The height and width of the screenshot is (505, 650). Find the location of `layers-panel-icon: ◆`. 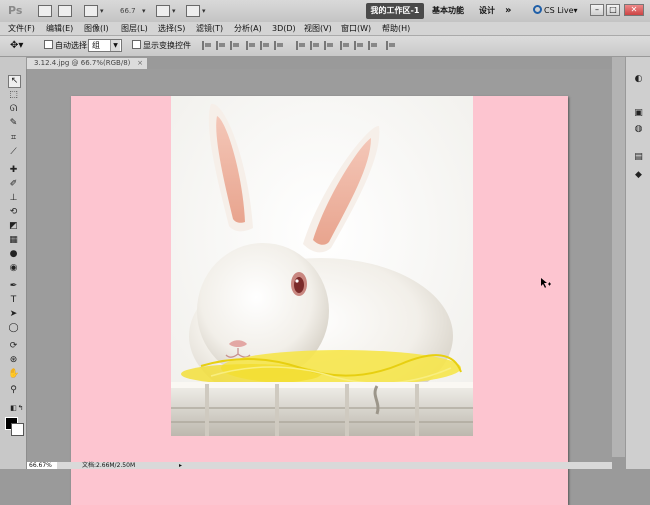

layers-panel-icon: ◆ is located at coordinates (638, 175).